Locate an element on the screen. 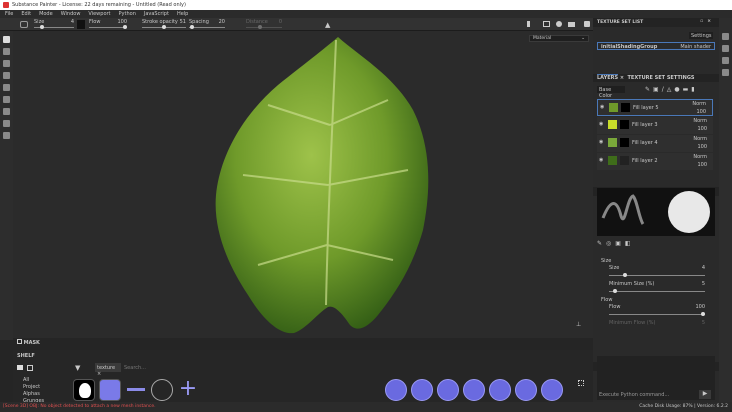  grid-view-icon is located at coordinates (581, 383).